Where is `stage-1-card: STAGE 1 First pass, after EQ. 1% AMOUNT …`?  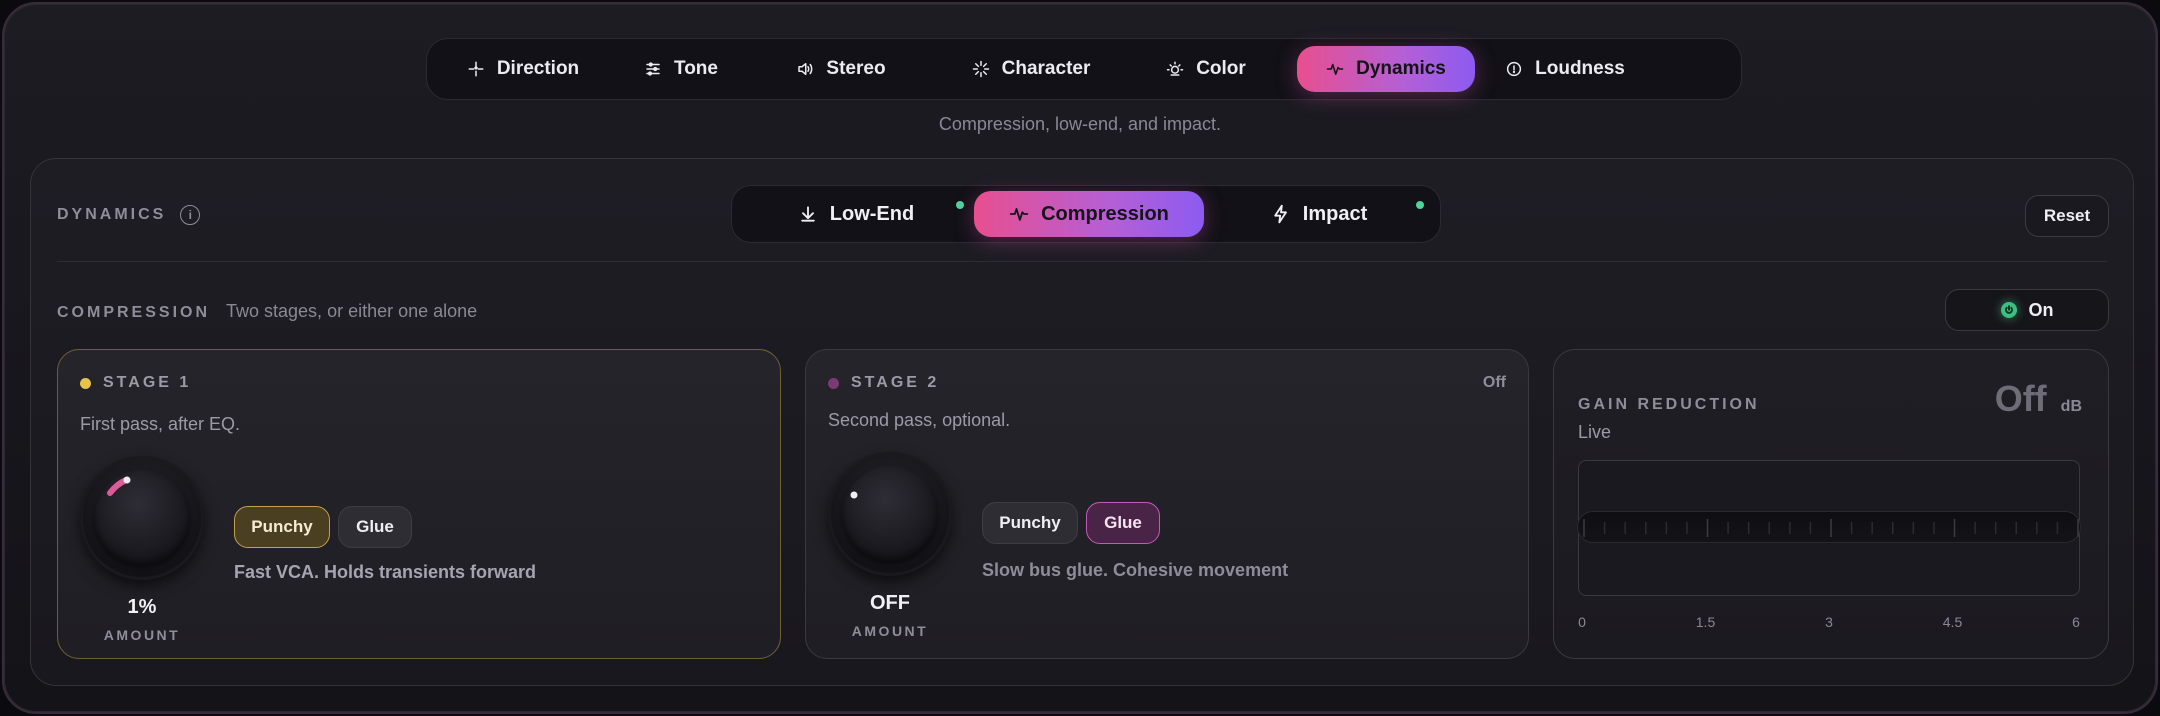 stage-1-card: STAGE 1 First pass, after EQ. 1% AMOUNT … is located at coordinates (419, 504).